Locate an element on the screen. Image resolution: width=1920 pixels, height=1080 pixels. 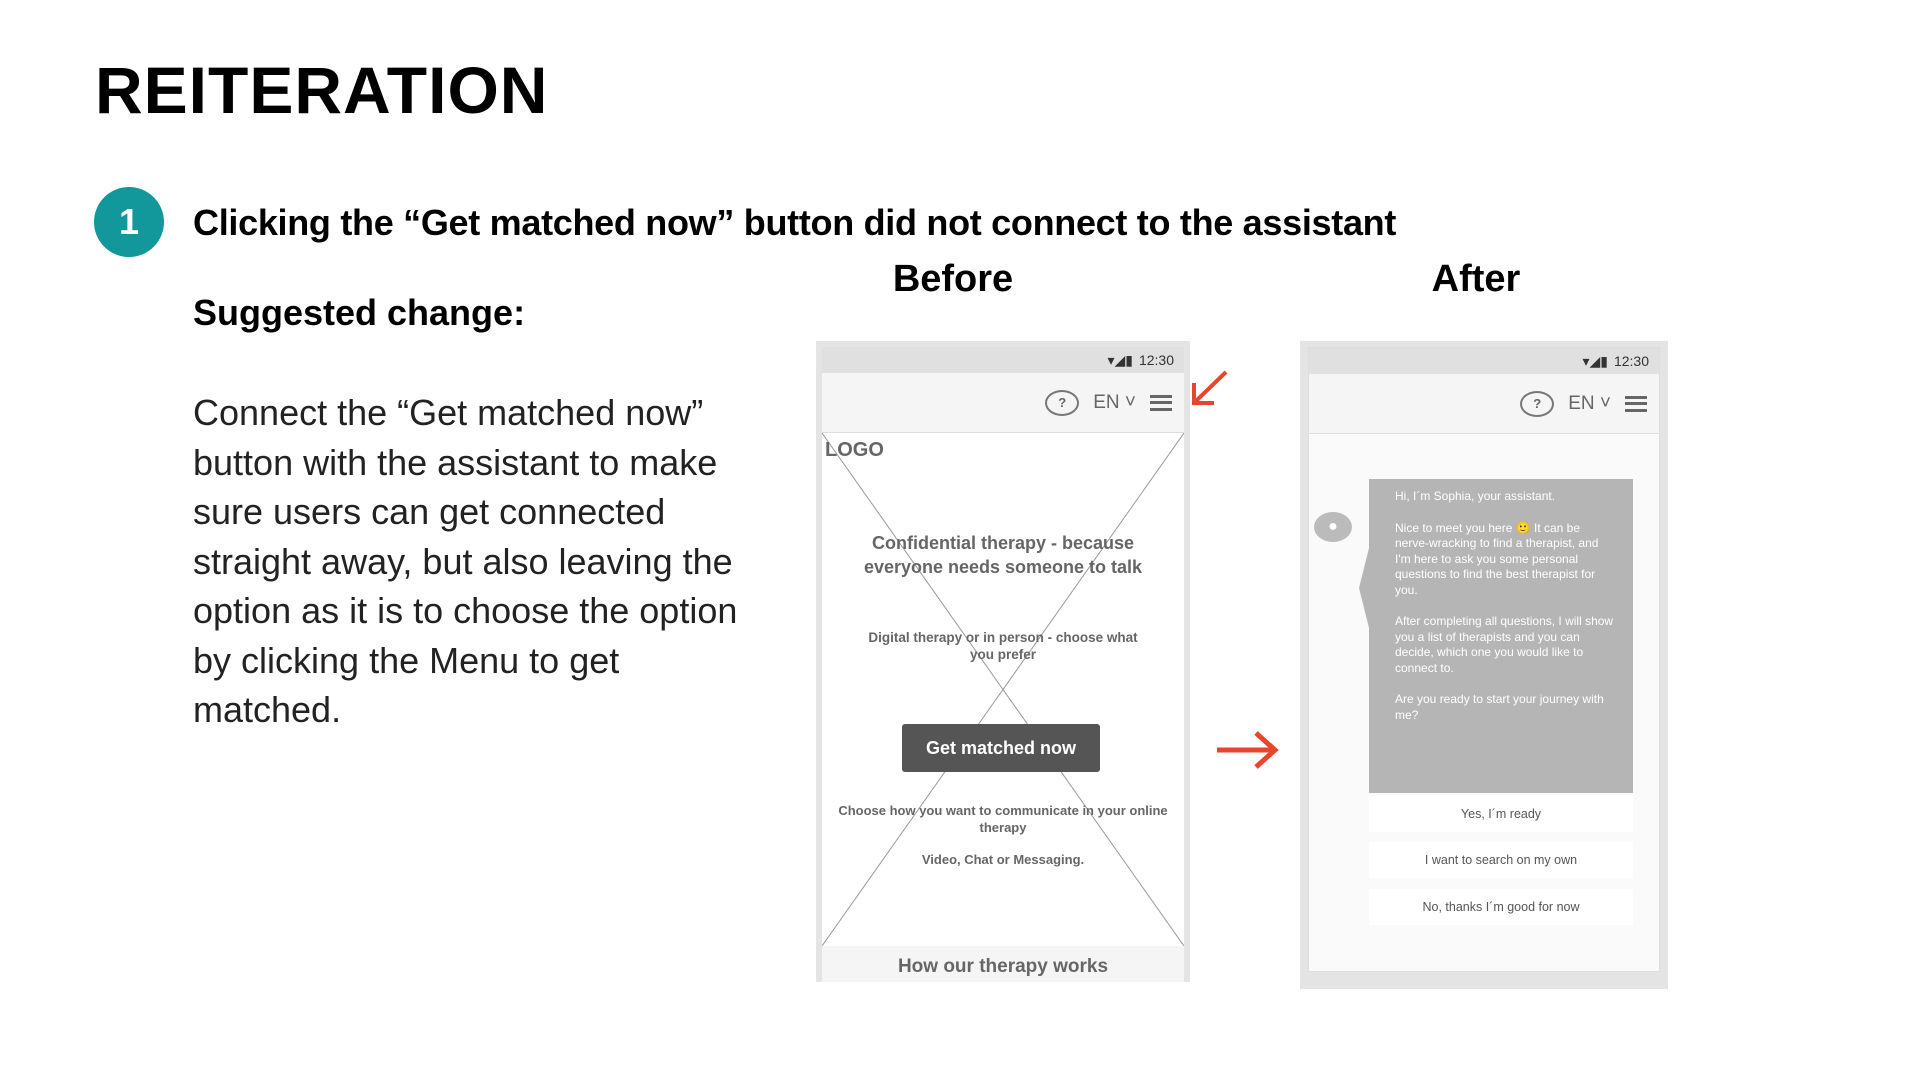
suggested-change-label: Suggested change: is located at coordinates (359, 312).